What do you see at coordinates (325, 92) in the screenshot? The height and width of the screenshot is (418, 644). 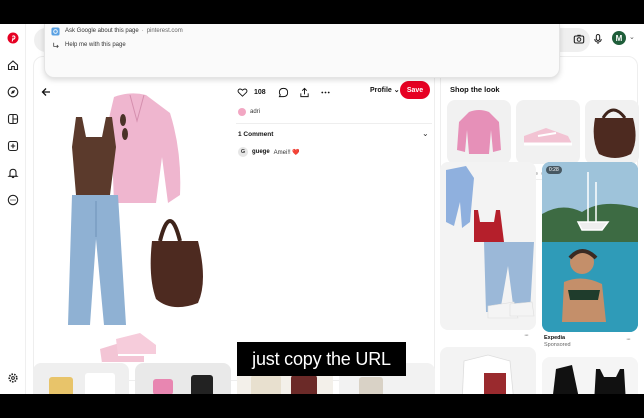 I see `more-options-icon` at bounding box center [325, 92].